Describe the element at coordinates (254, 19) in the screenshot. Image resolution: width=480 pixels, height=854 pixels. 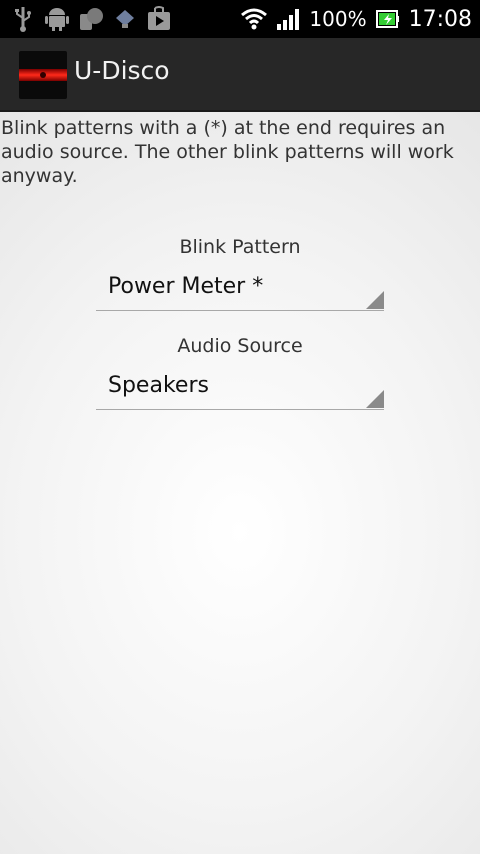
I see `wifi-icon` at that location.